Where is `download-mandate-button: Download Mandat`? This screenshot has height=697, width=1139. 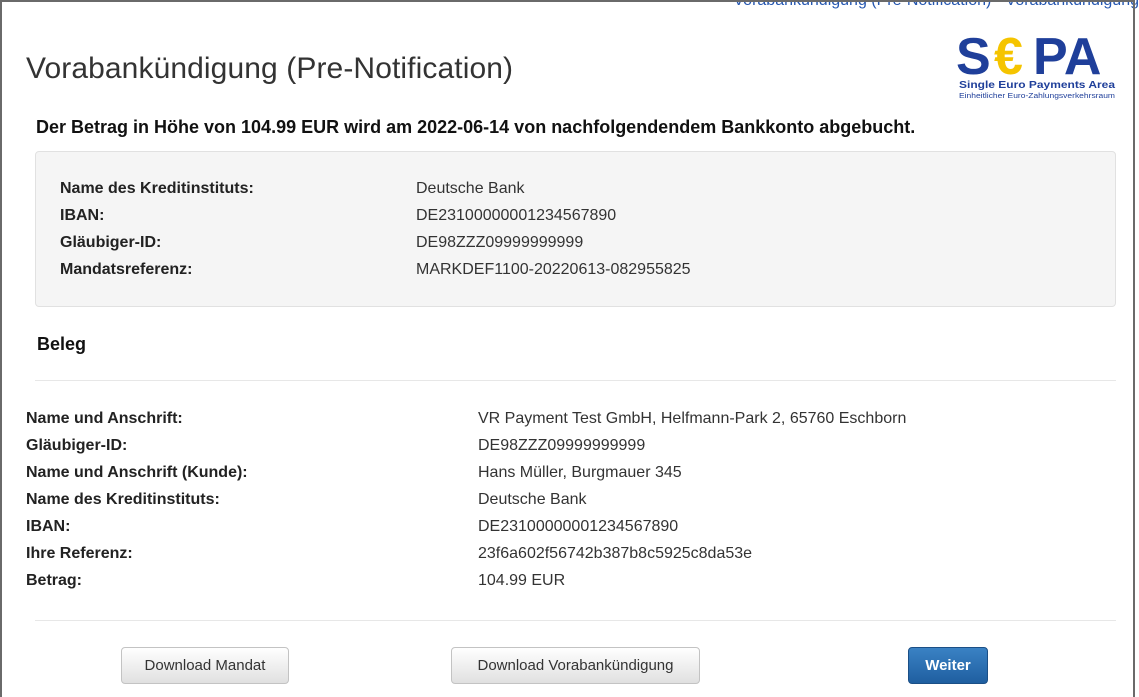 download-mandate-button: Download Mandat is located at coordinates (205, 665).